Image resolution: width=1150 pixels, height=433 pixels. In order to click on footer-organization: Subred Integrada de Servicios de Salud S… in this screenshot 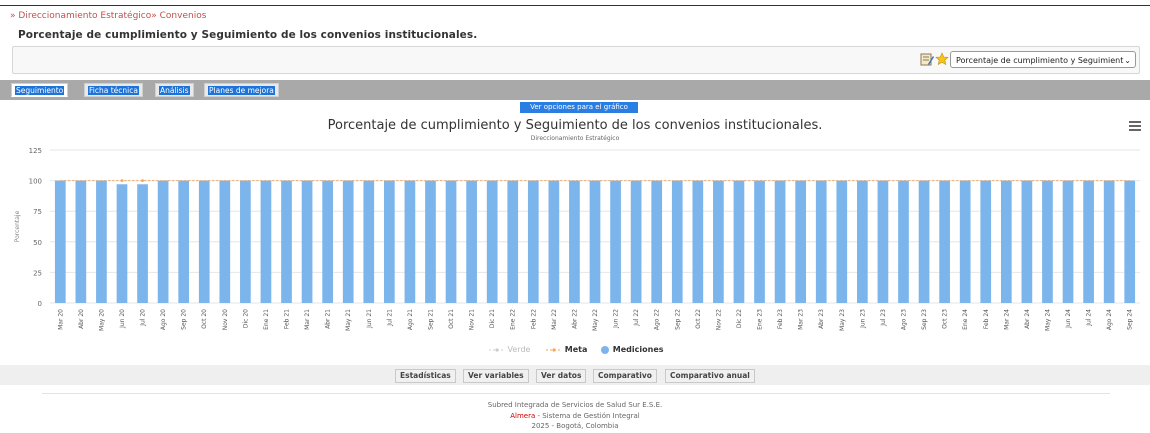, I will do `click(575, 405)`.